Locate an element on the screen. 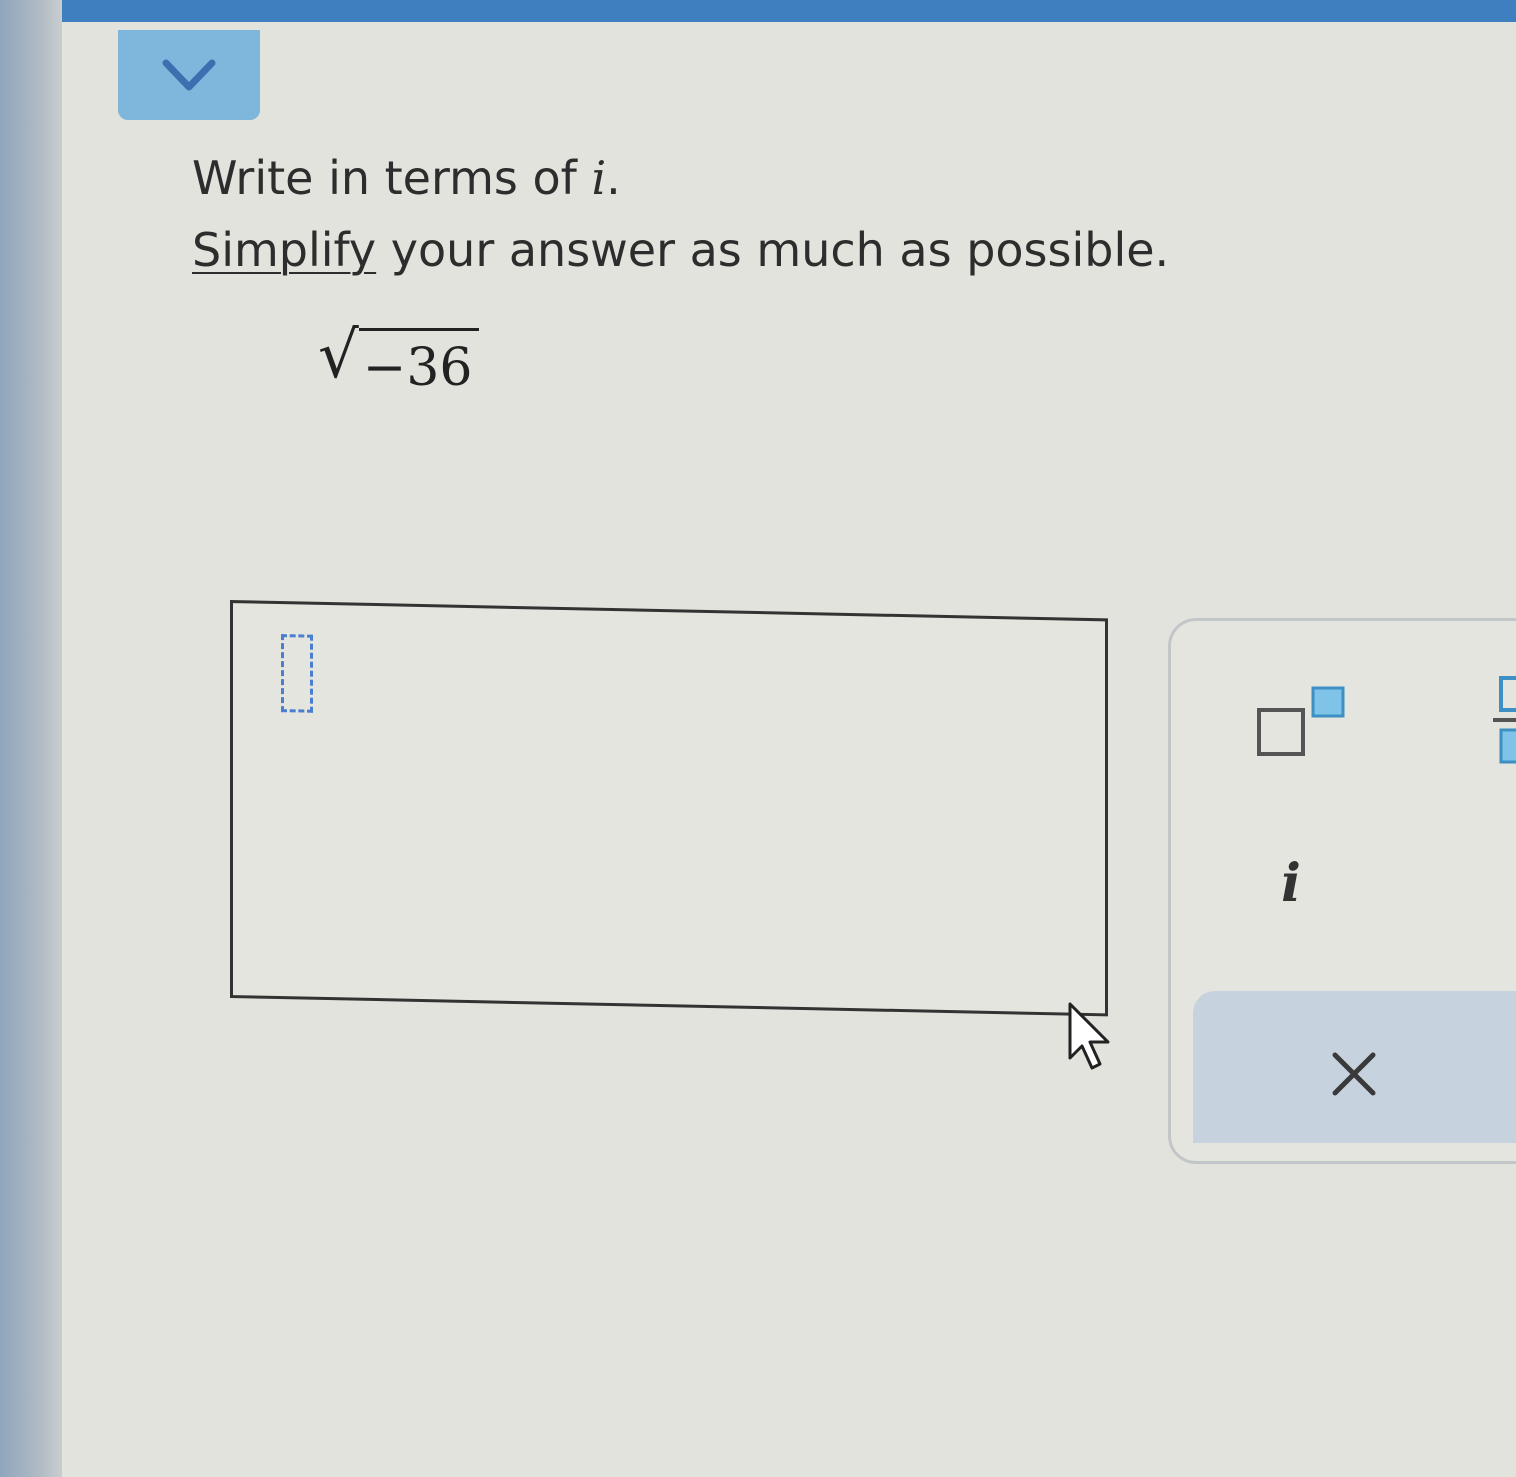 The width and height of the screenshot is (1516, 1477). radicand: −36 is located at coordinates (418, 364).